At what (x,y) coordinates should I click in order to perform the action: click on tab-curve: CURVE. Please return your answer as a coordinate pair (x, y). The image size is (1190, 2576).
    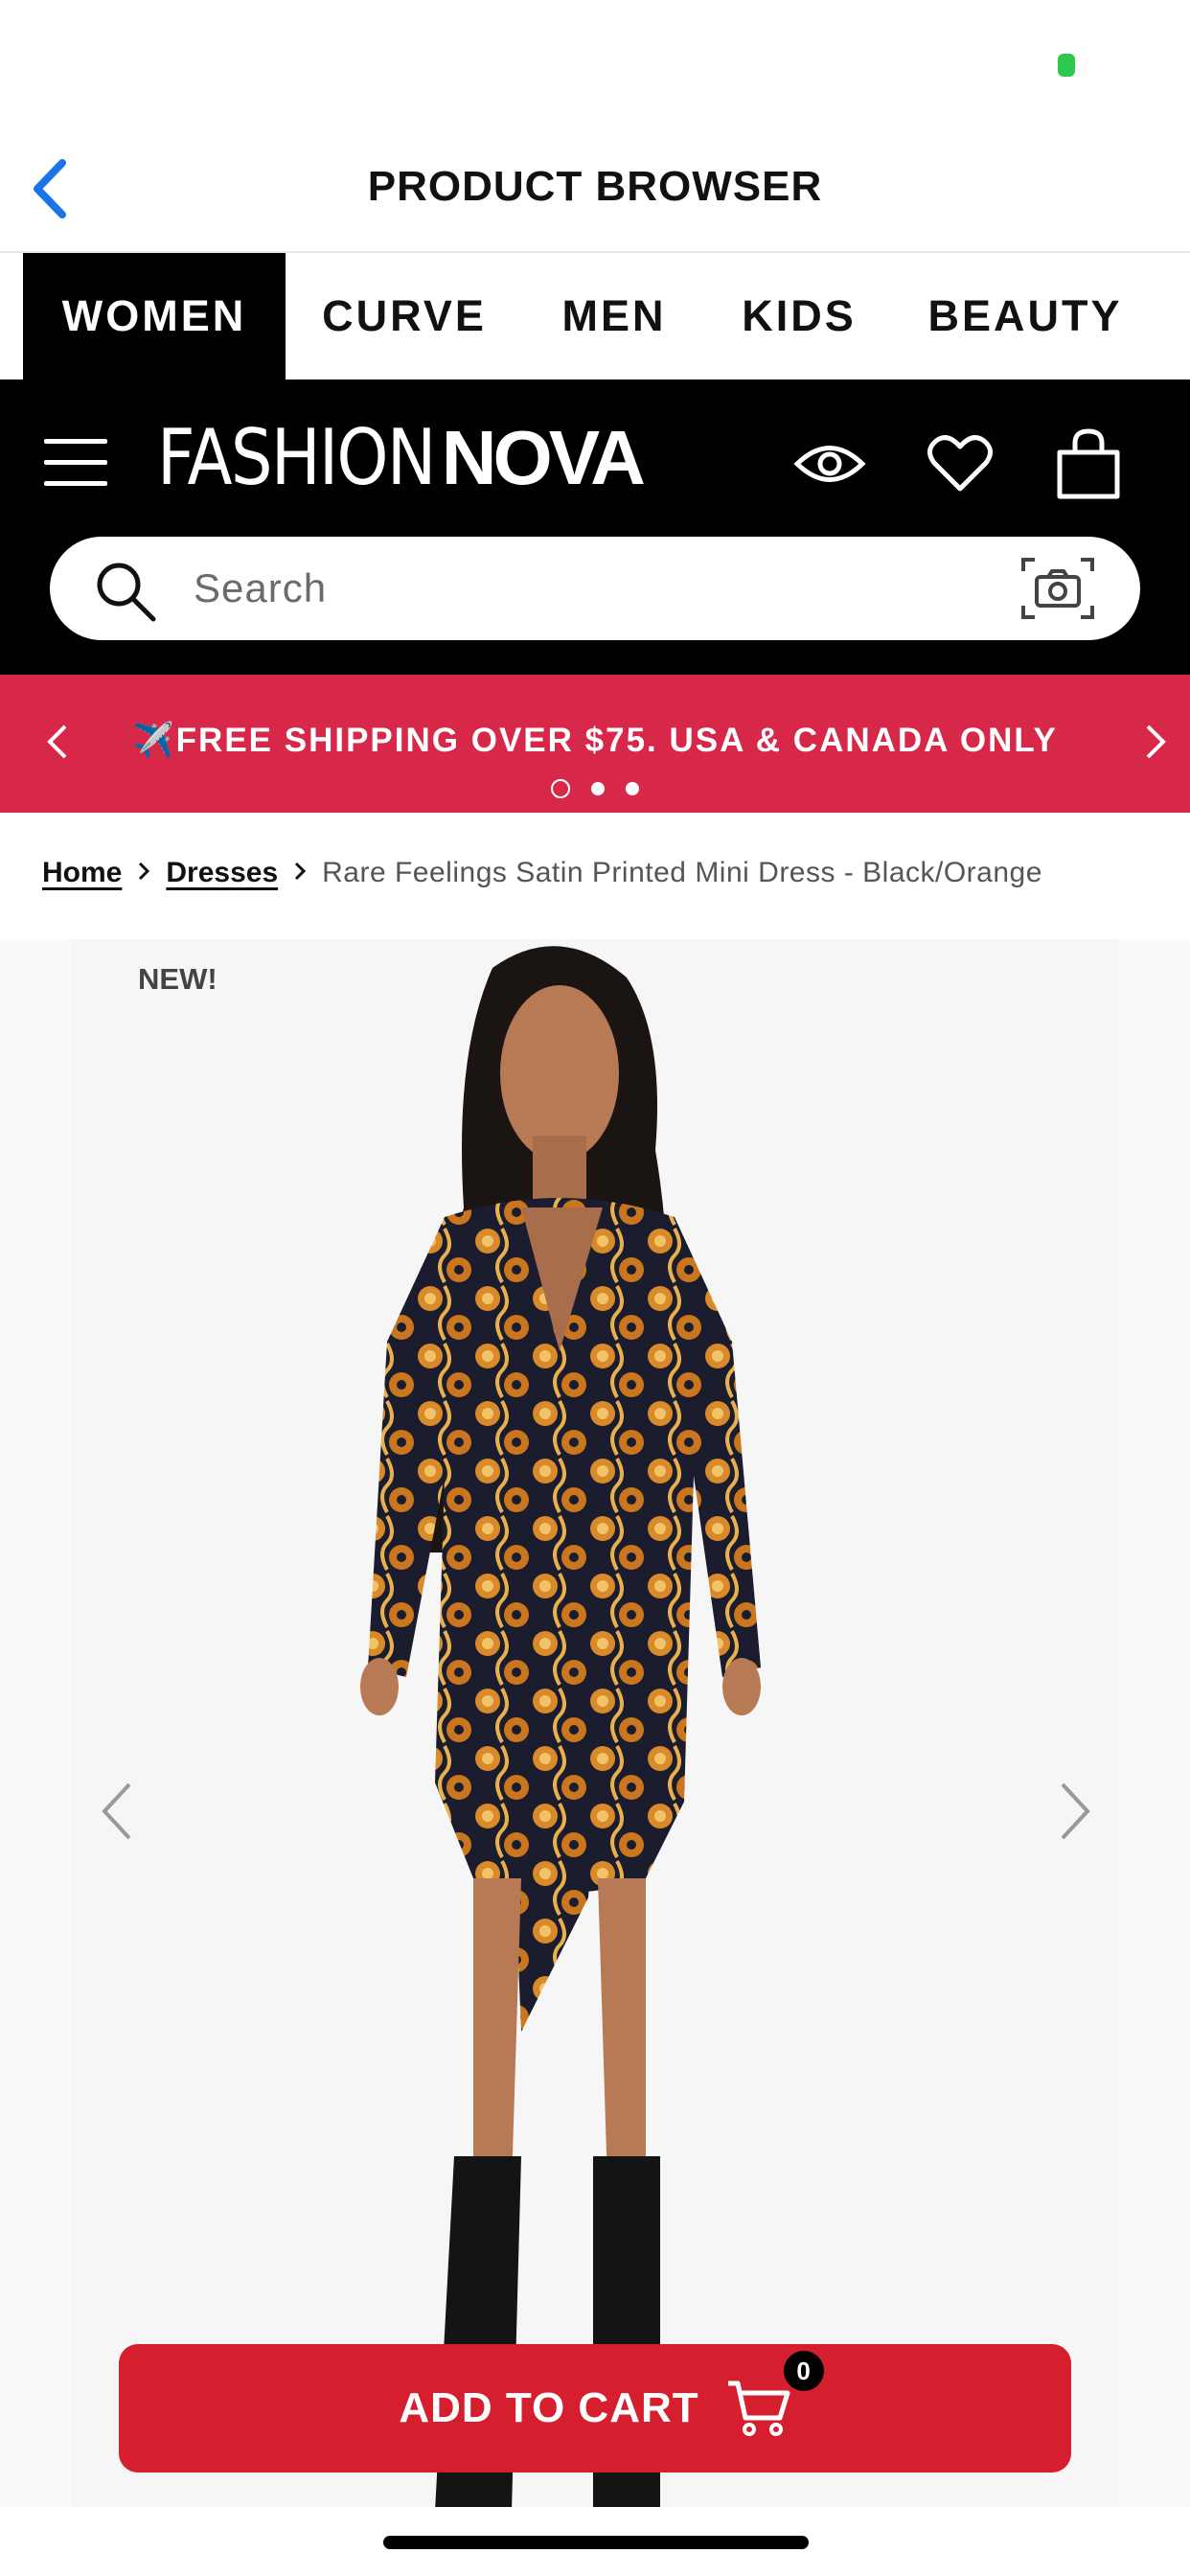
    Looking at the image, I should click on (405, 316).